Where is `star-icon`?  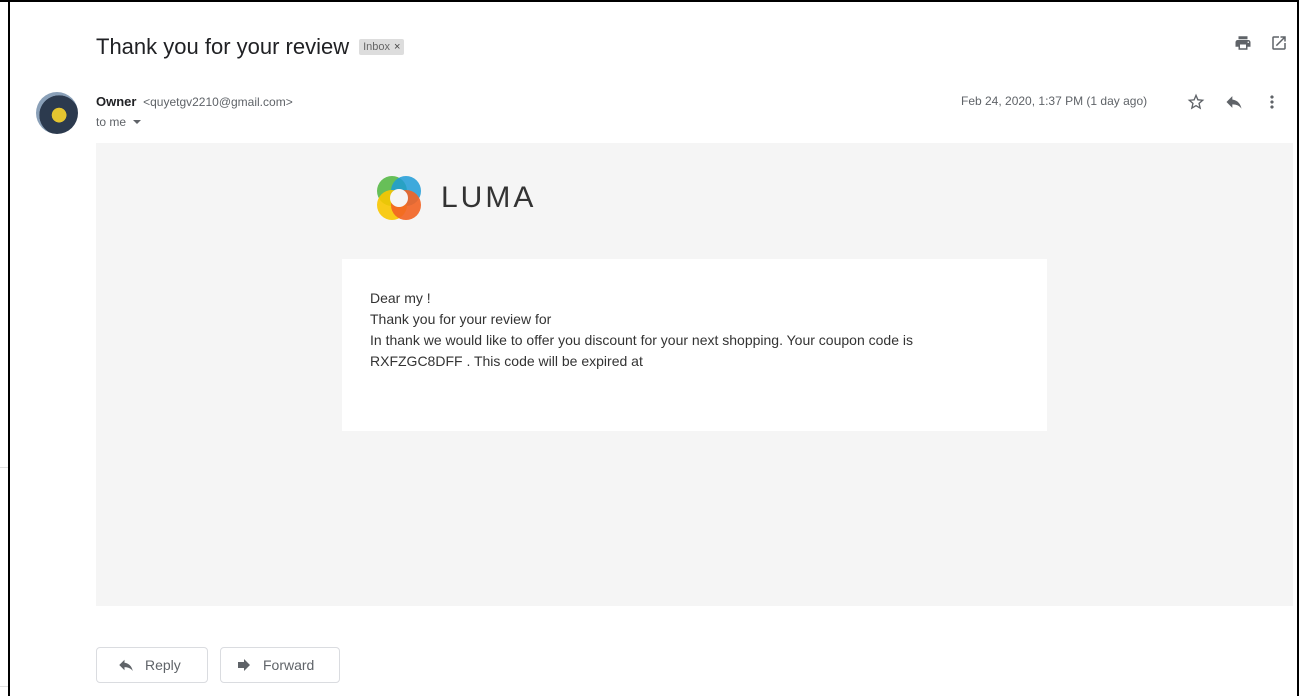 star-icon is located at coordinates (1196, 102).